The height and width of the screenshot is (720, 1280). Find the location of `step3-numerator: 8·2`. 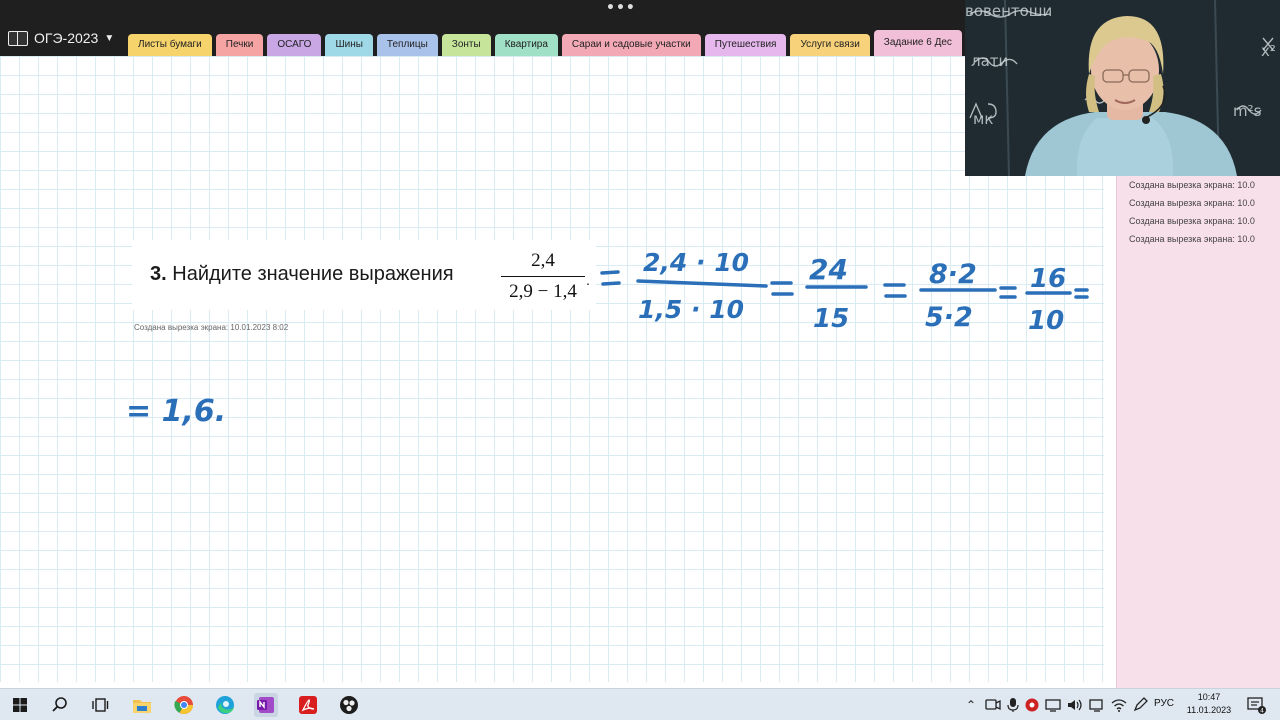

step3-numerator: 8·2 is located at coordinates (953, 274).